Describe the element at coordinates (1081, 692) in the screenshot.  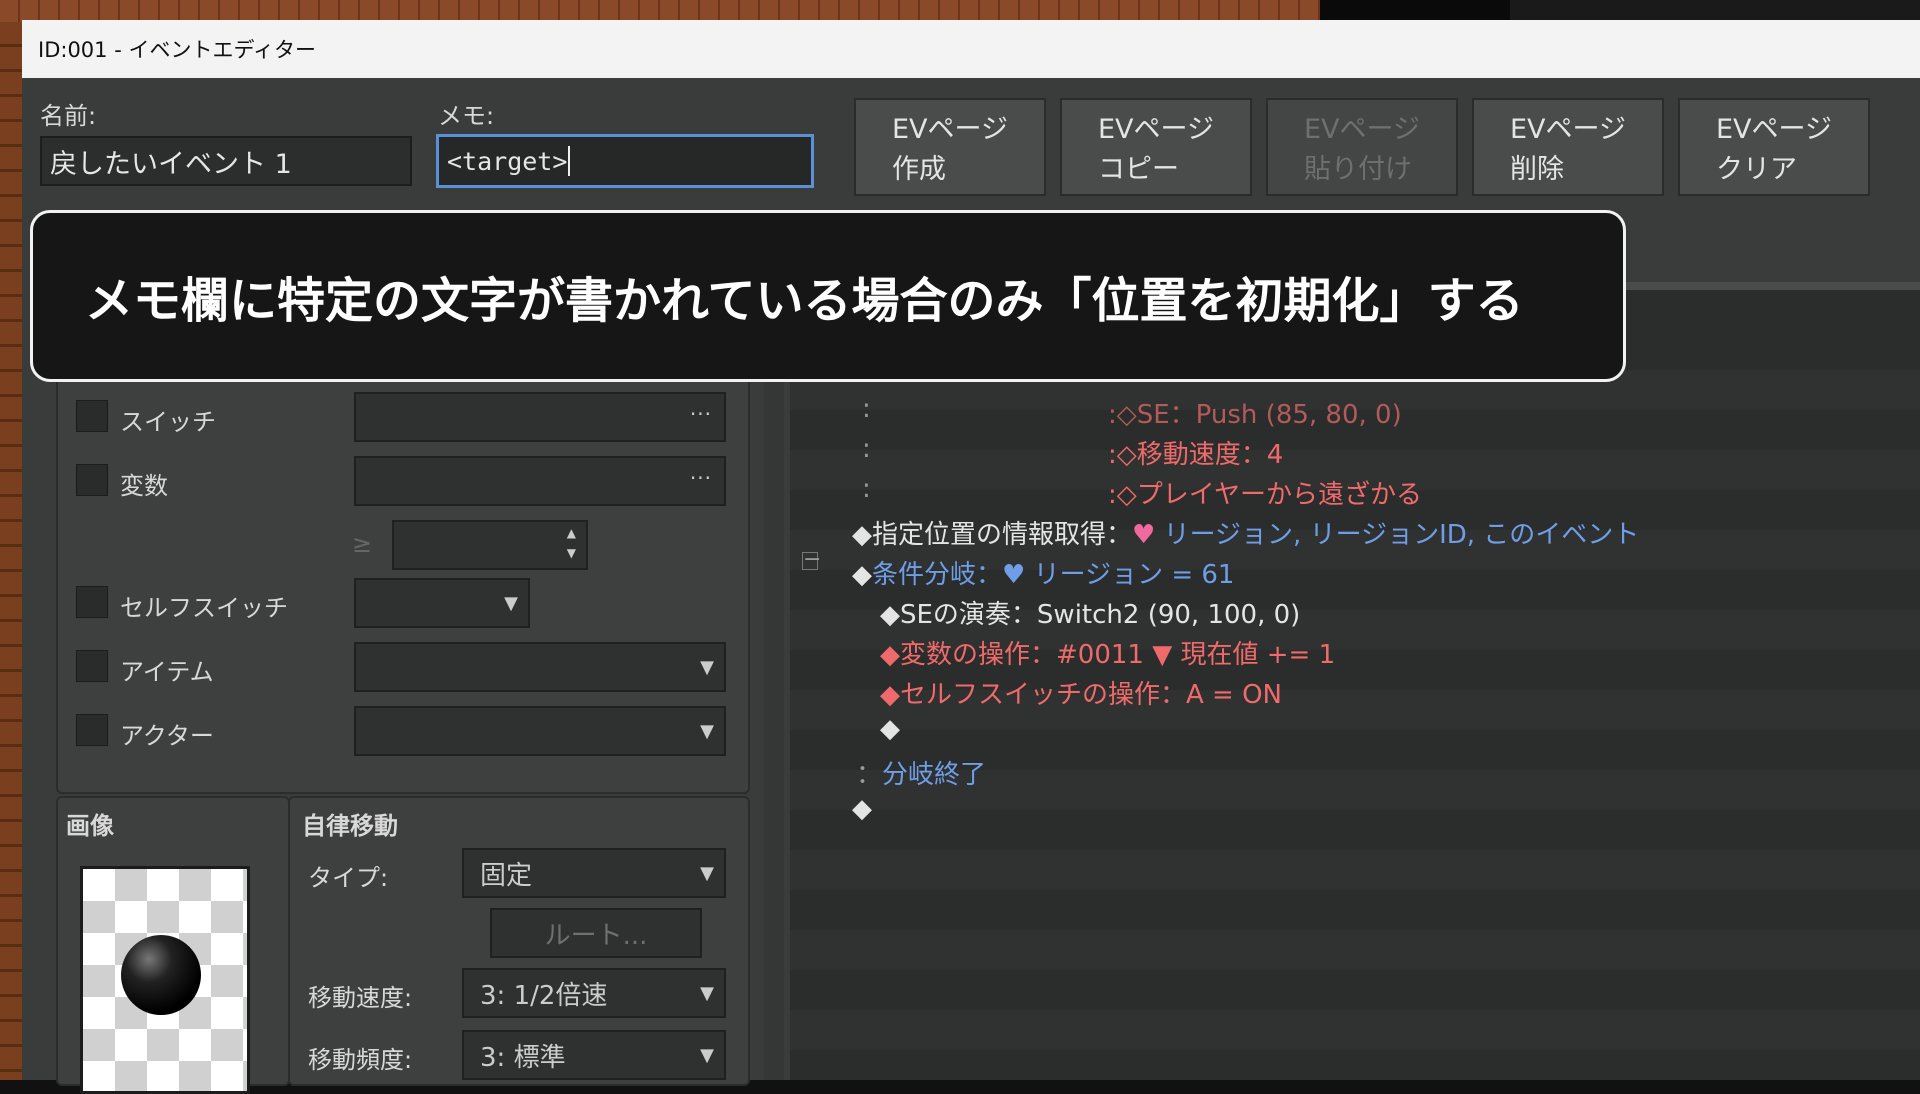
I see `command-line: ◆セルフスイッチの操作：A = ON` at that location.